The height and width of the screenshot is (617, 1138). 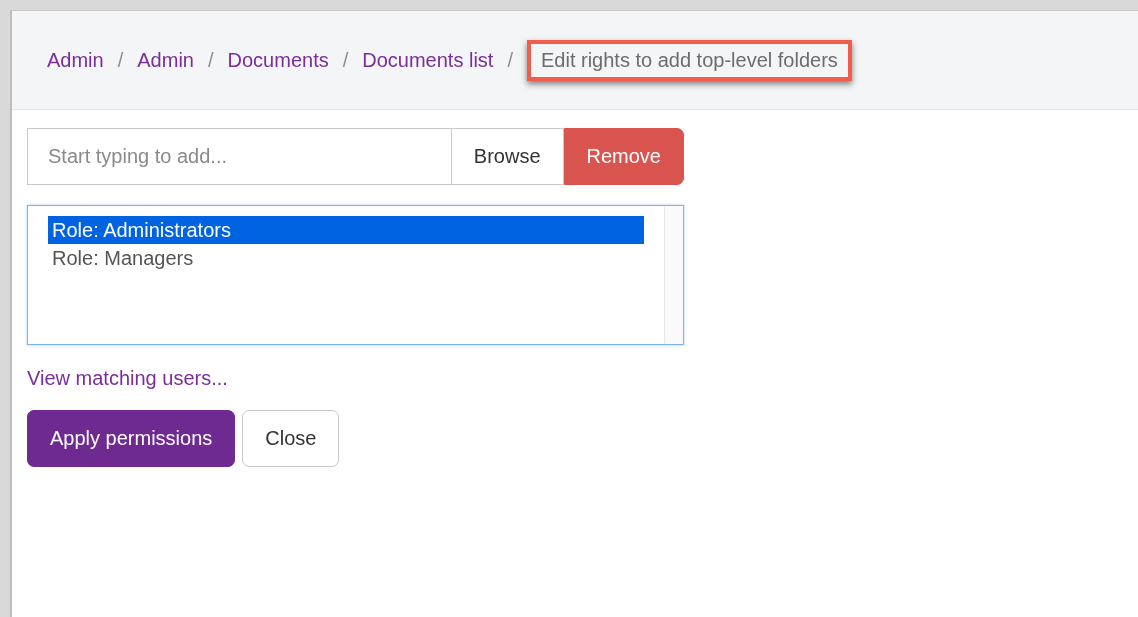 What do you see at coordinates (507, 156) in the screenshot?
I see `group-button: Browse` at bounding box center [507, 156].